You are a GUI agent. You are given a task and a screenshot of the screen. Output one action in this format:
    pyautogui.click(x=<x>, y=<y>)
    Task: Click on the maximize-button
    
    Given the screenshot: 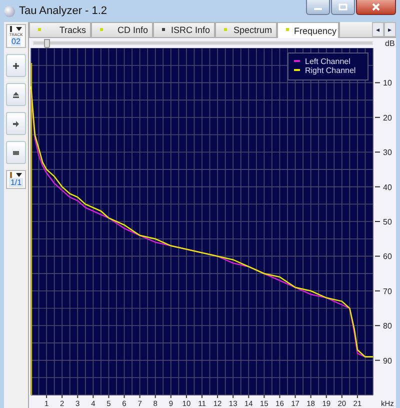 What is the action you would take?
    pyautogui.click(x=343, y=7)
    